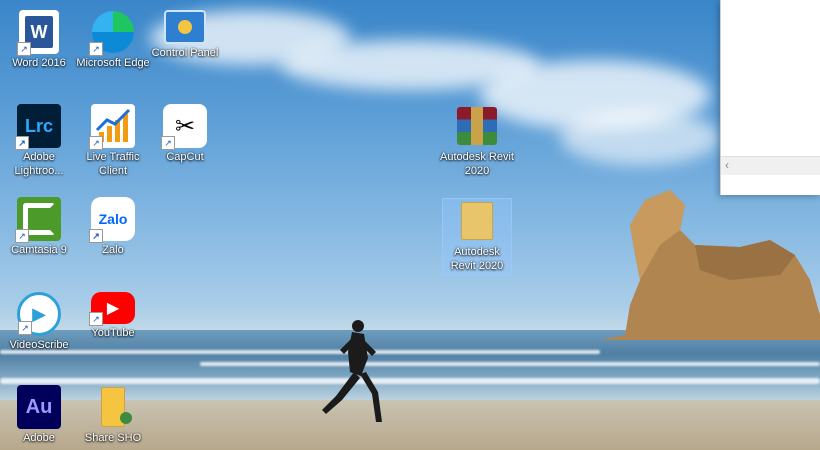 This screenshot has height=450, width=820. Describe the element at coordinates (640, 137) in the screenshot. I see `cloud` at that location.